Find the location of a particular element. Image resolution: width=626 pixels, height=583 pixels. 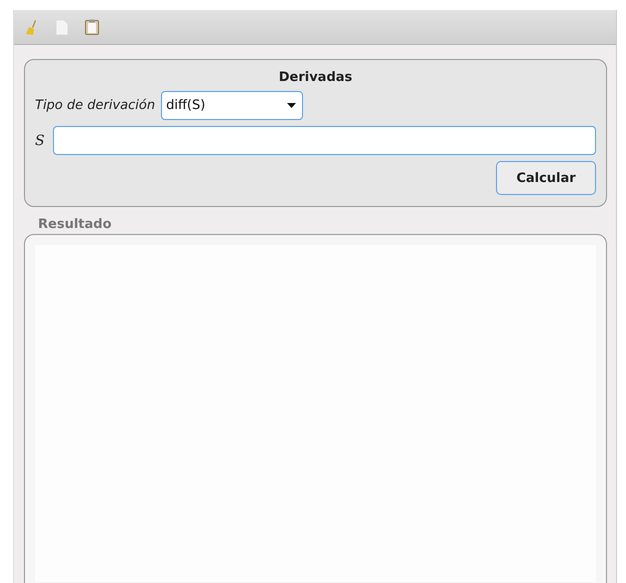

panel-title: Derivadas is located at coordinates (316, 77).